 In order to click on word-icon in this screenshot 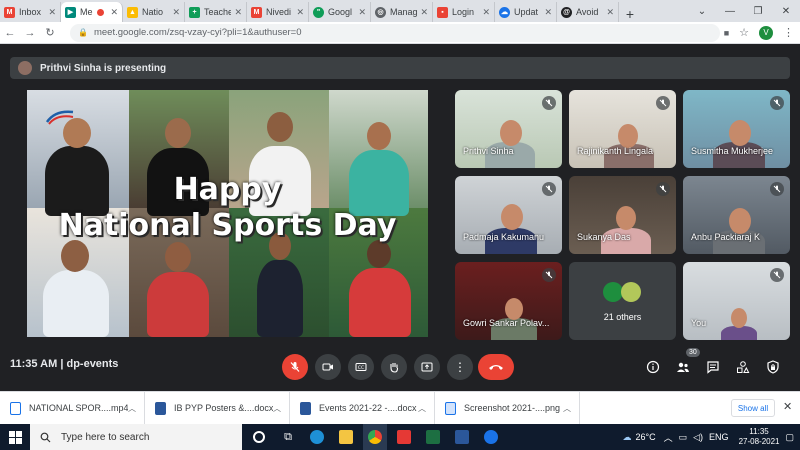, I will do `click(462, 437)`.